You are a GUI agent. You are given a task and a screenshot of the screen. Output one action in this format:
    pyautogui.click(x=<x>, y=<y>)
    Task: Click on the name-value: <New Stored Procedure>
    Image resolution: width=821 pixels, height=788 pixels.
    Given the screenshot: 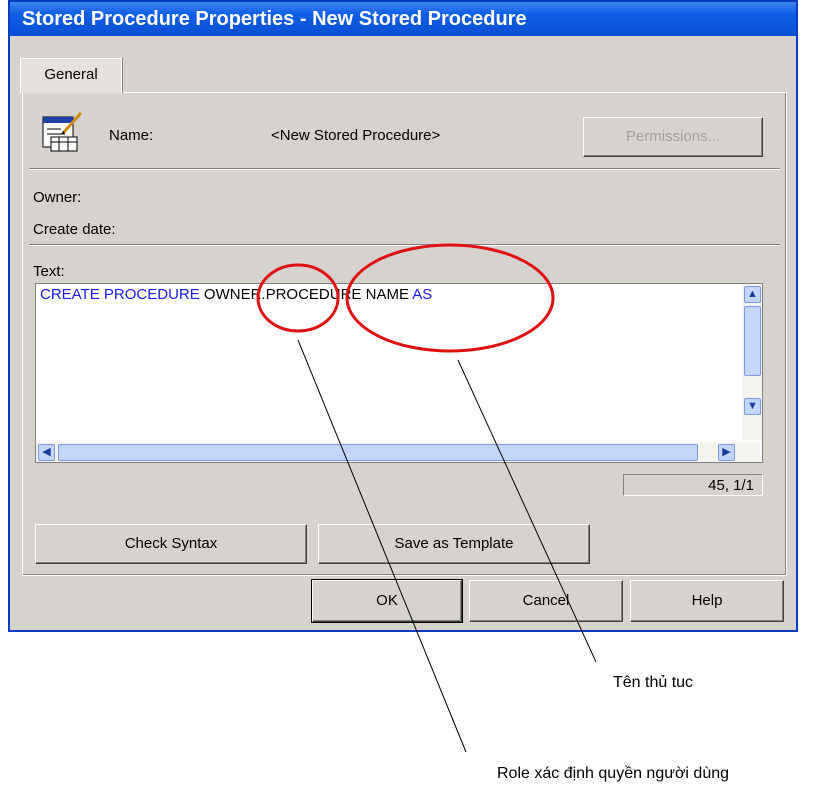 What is the action you would take?
    pyautogui.click(x=356, y=135)
    